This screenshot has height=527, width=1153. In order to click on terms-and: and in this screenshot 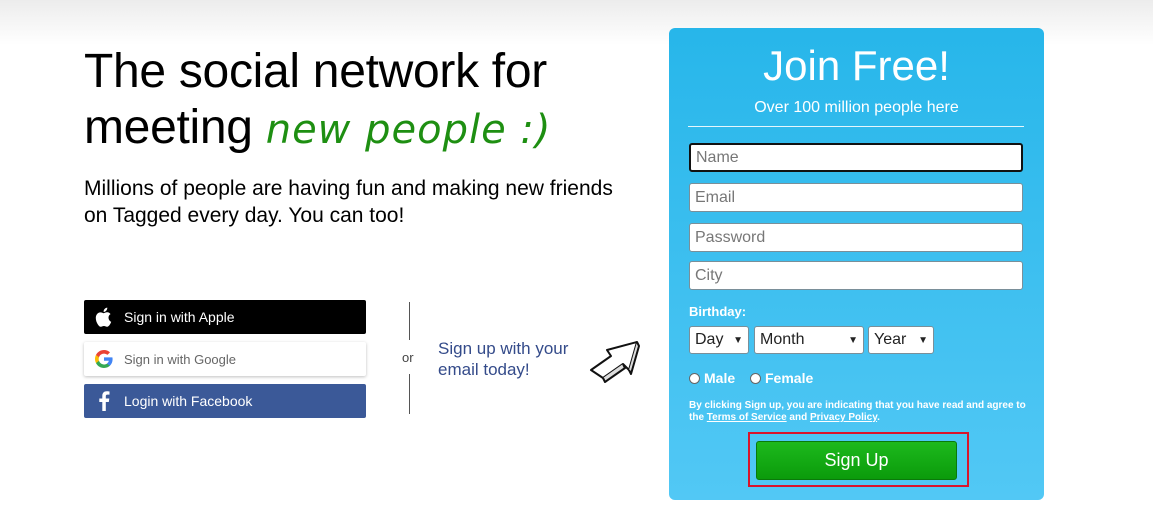, I will do `click(798, 417)`.